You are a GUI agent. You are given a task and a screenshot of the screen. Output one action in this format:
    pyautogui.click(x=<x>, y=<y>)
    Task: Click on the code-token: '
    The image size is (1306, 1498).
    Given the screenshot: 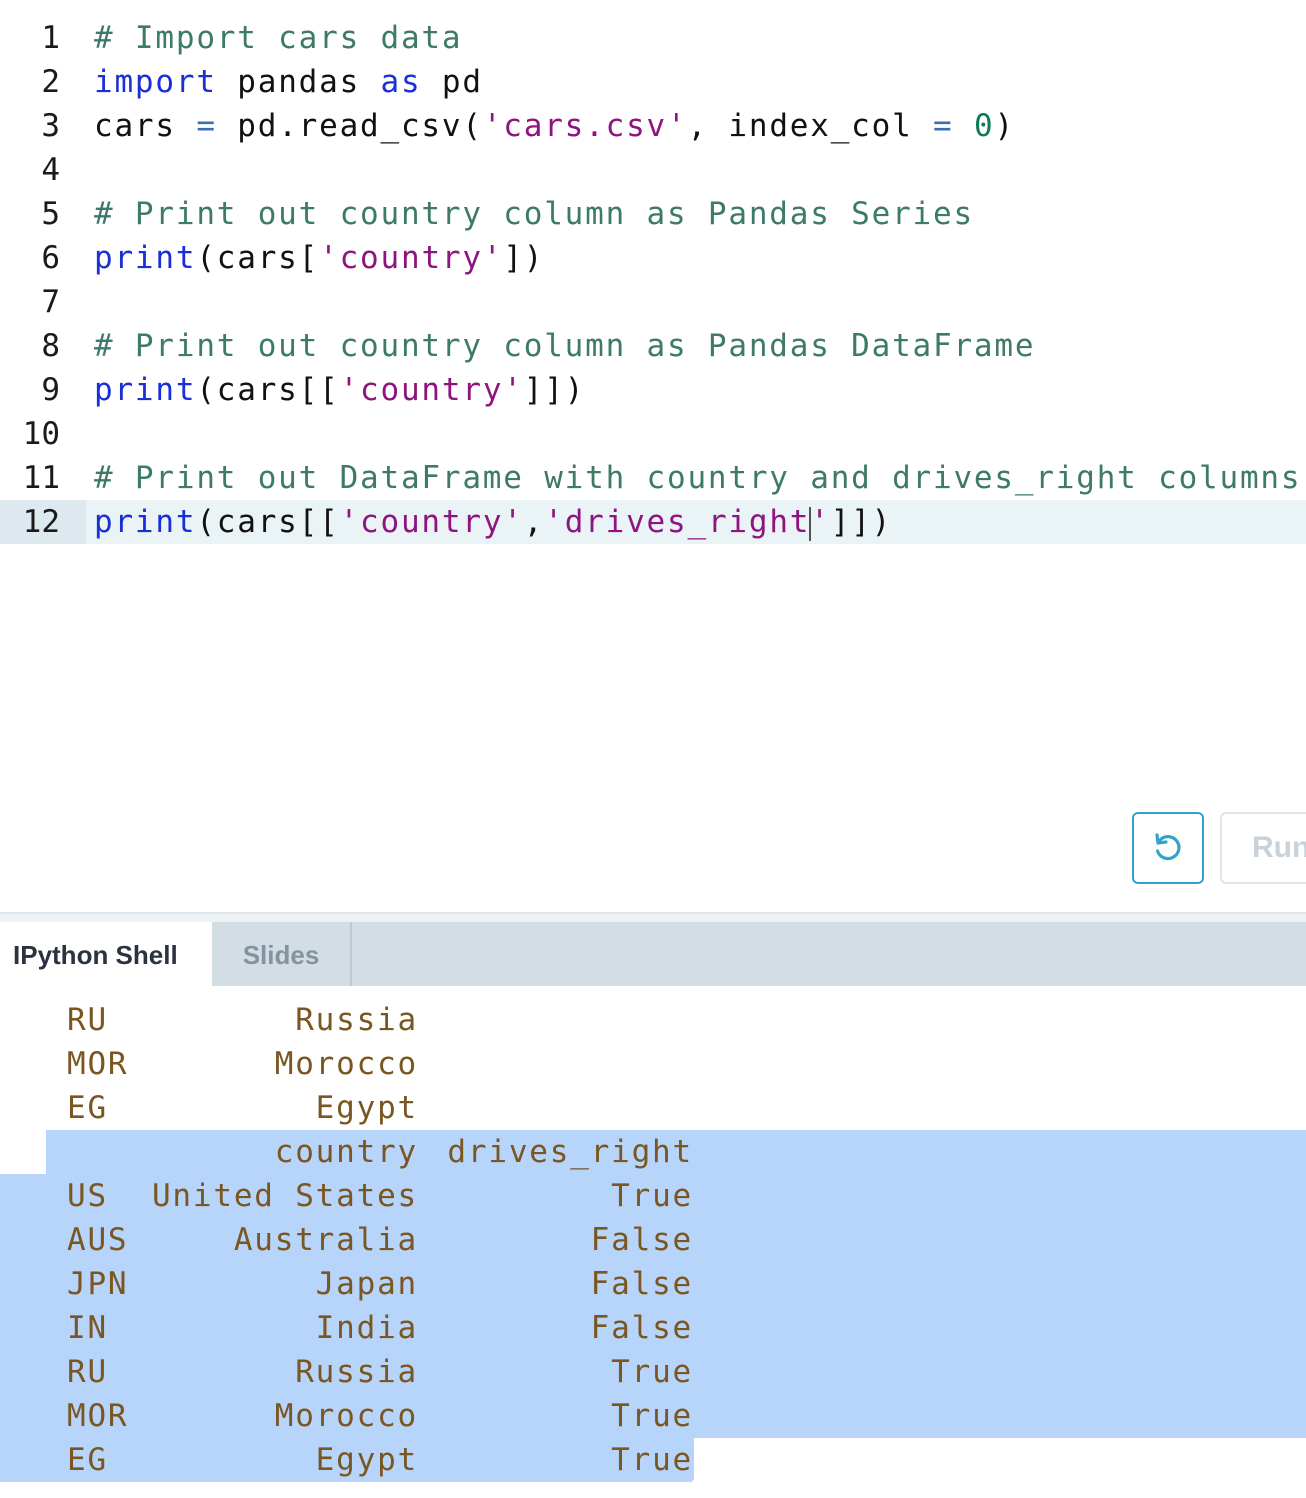 What is the action you would take?
    pyautogui.click(x=820, y=522)
    